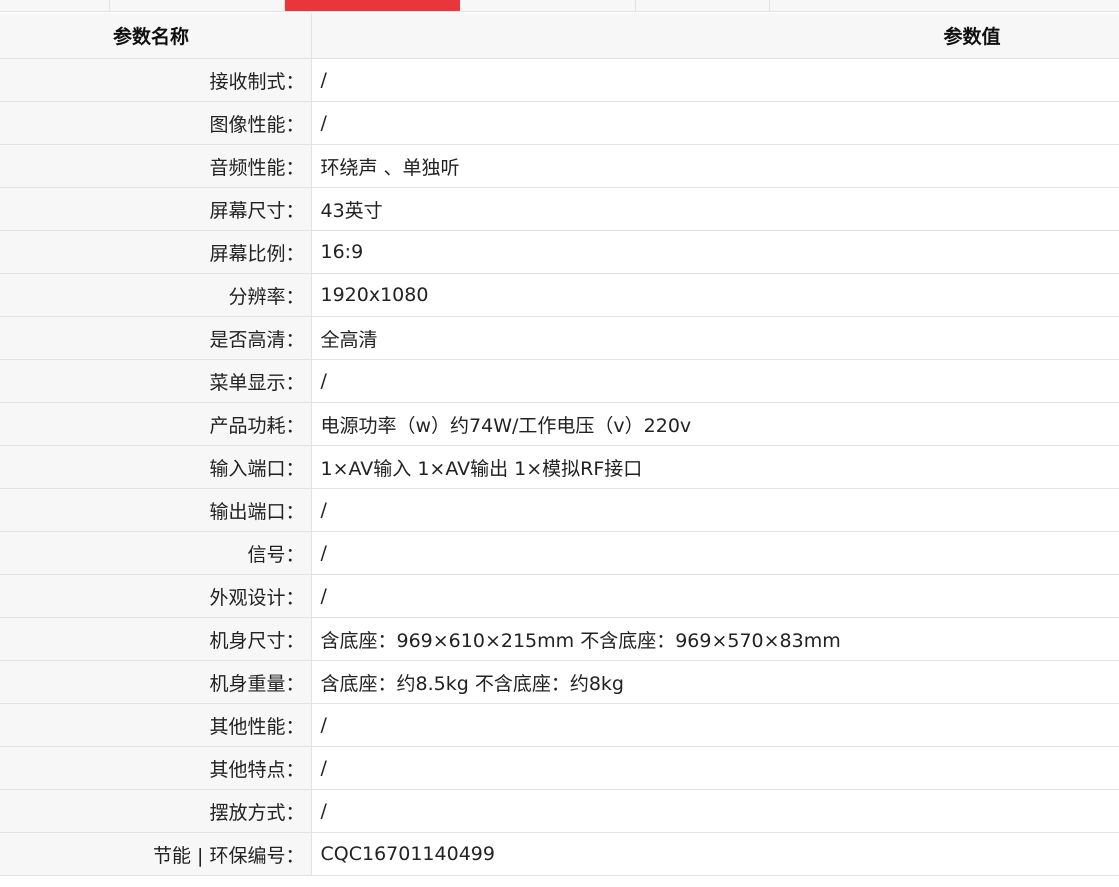 Image resolution: width=1119 pixels, height=887 pixels. What do you see at coordinates (156, 252) in the screenshot?
I see `param-label: 屏幕比例：` at bounding box center [156, 252].